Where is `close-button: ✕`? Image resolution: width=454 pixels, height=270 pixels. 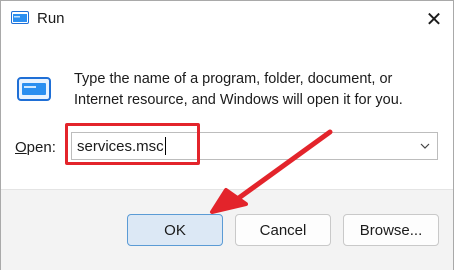
close-button: ✕ is located at coordinates (434, 19).